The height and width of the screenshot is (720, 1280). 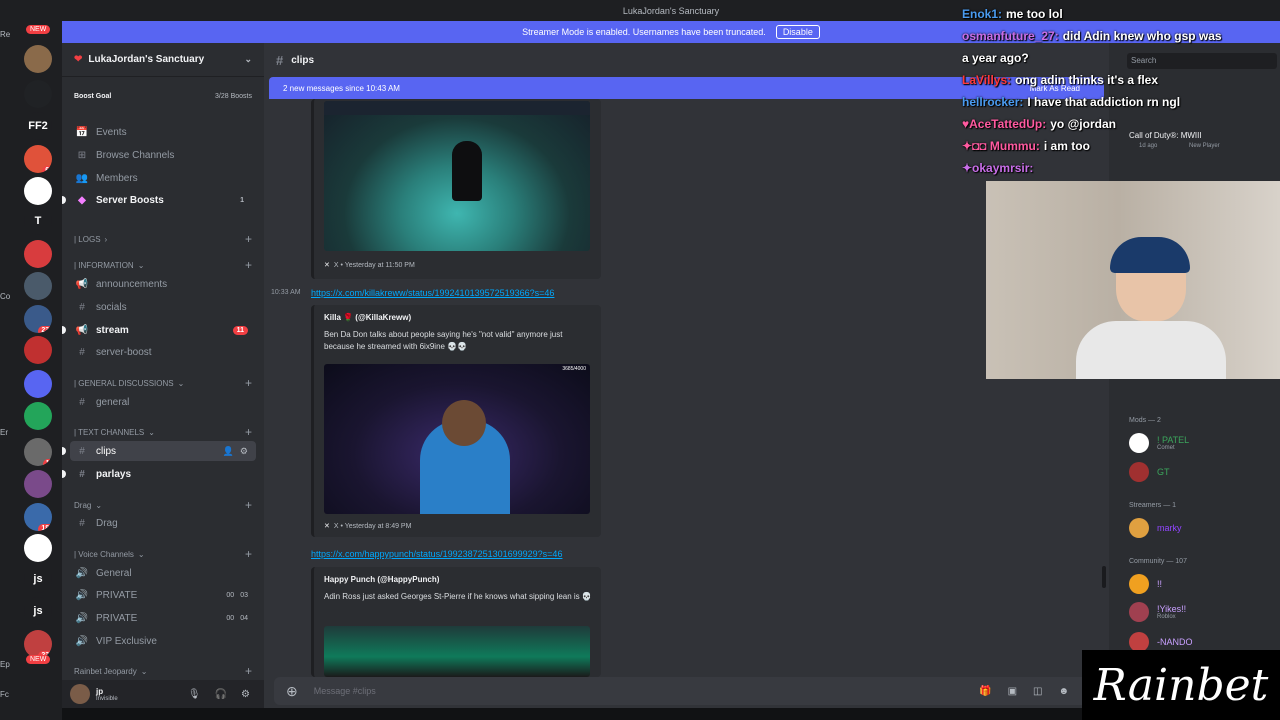 What do you see at coordinates (163, 671) in the screenshot?
I see `category-rainbet-jeopardy: Rainbet Jeopardy ⌄ +` at bounding box center [163, 671].